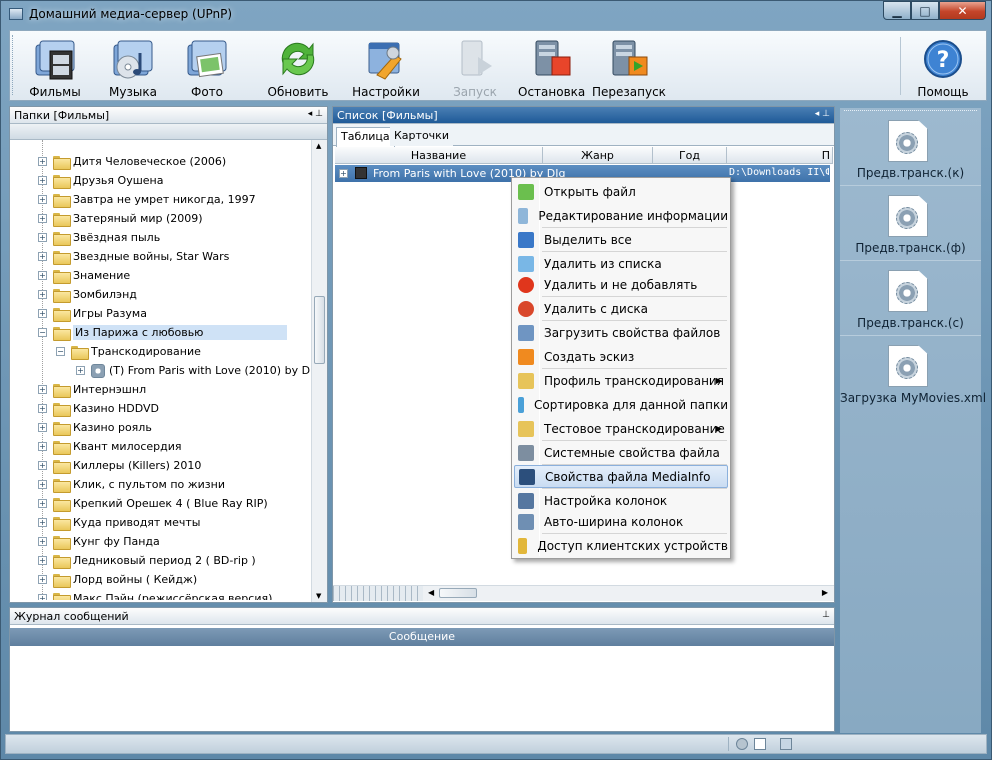 The height and width of the screenshot is (760, 992). What do you see at coordinates (475, 67) in the screenshot?
I see `toolbar-button-start: Запуск` at bounding box center [475, 67].